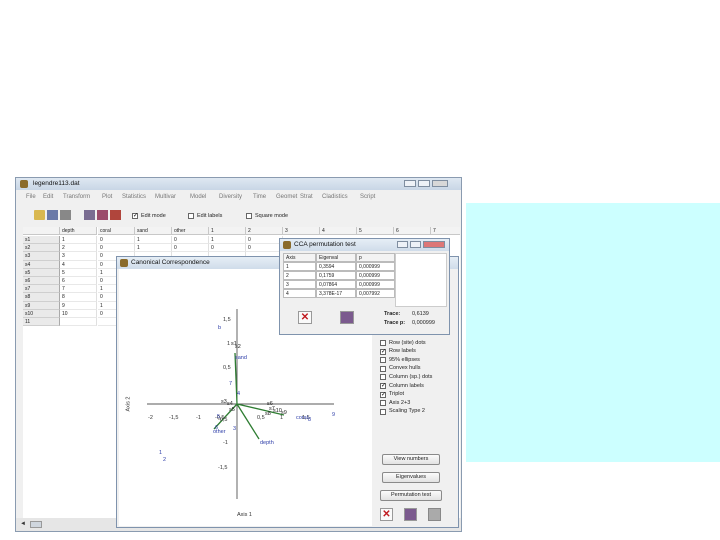  What do you see at coordinates (78, 248) in the screenshot?
I see `table-cell: 2` at bounding box center [78, 248].